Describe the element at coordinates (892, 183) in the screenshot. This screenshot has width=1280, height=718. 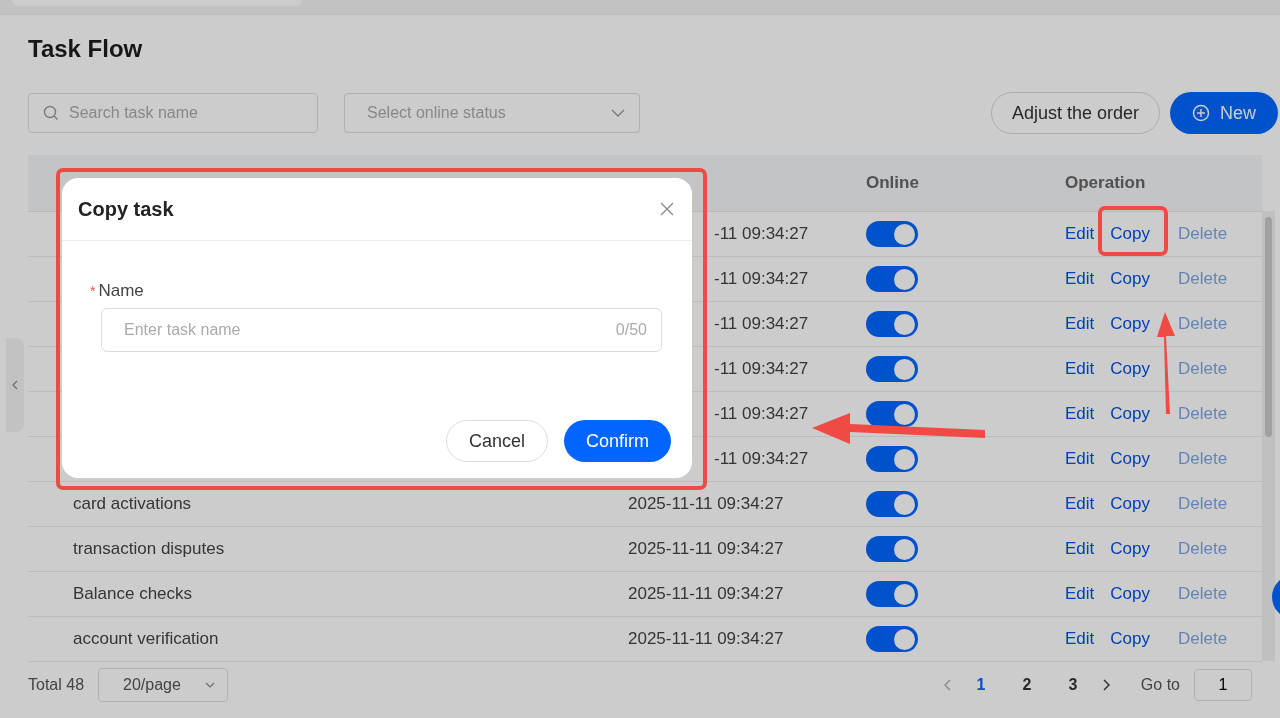
I see `column-header: Online` at that location.